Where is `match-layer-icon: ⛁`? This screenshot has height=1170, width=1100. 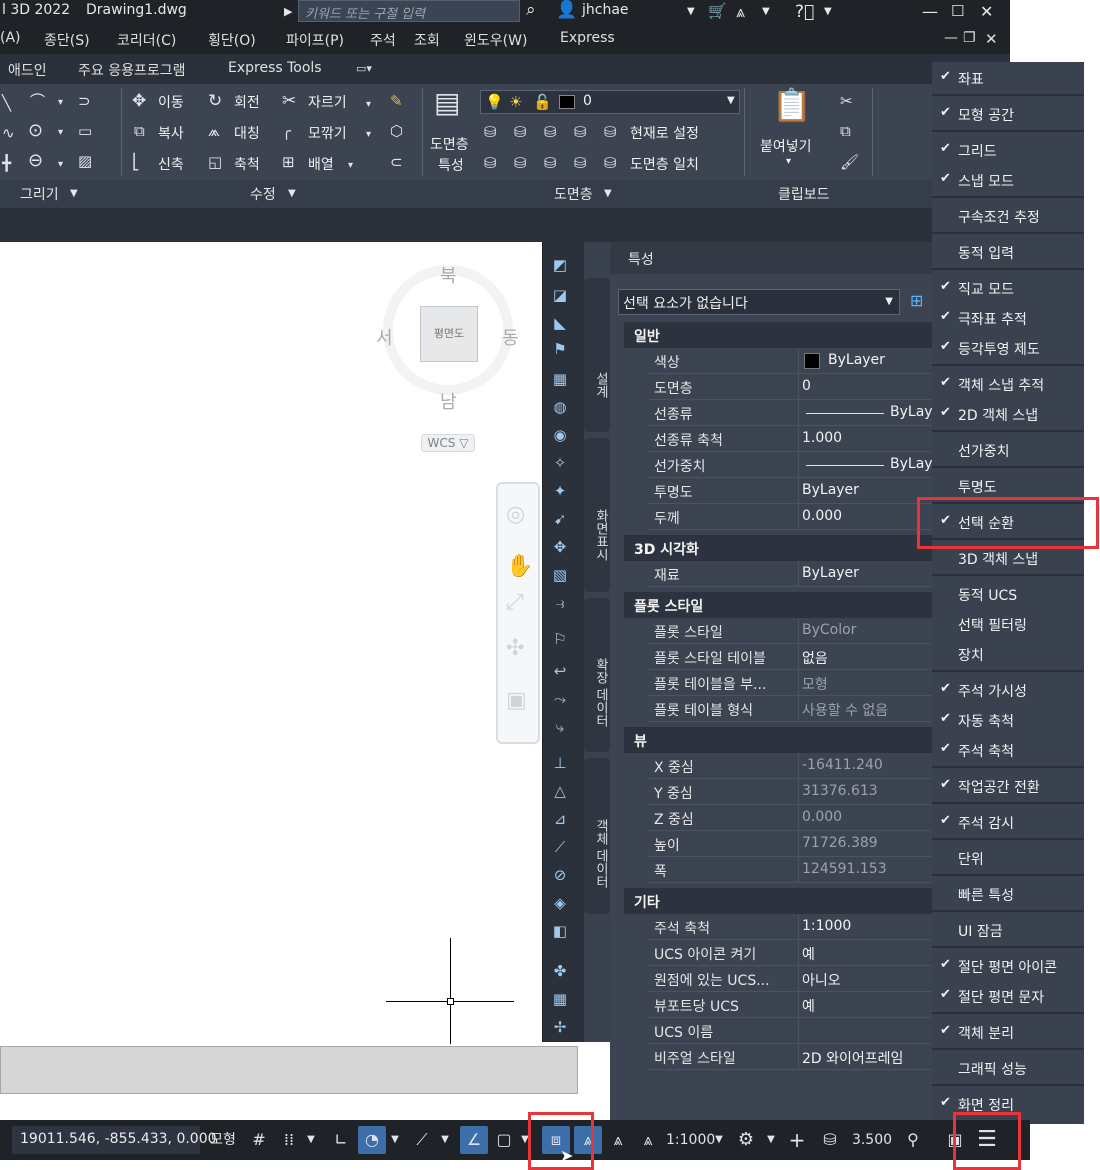
match-layer-icon: ⛁ is located at coordinates (610, 163).